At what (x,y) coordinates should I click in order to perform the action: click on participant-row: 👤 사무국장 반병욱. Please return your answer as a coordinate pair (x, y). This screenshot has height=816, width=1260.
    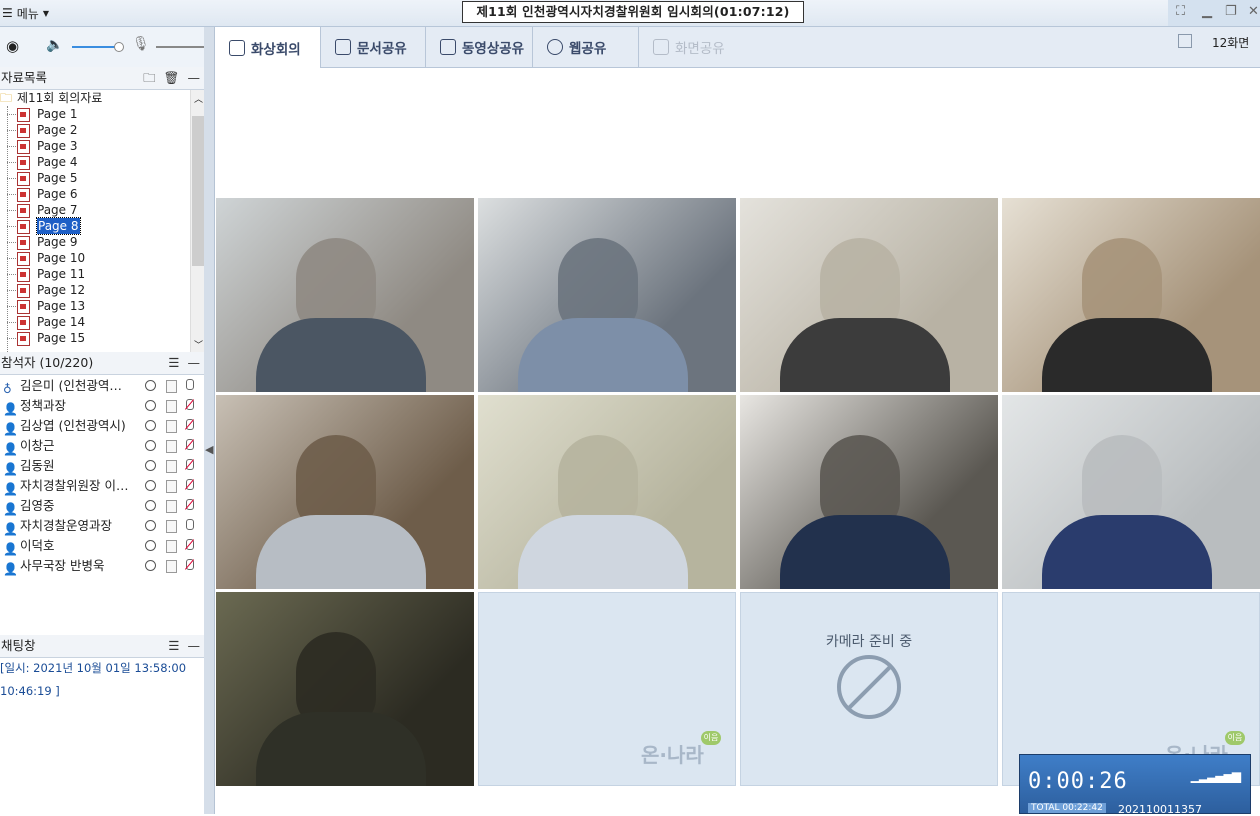
    Looking at the image, I should click on (102, 566).